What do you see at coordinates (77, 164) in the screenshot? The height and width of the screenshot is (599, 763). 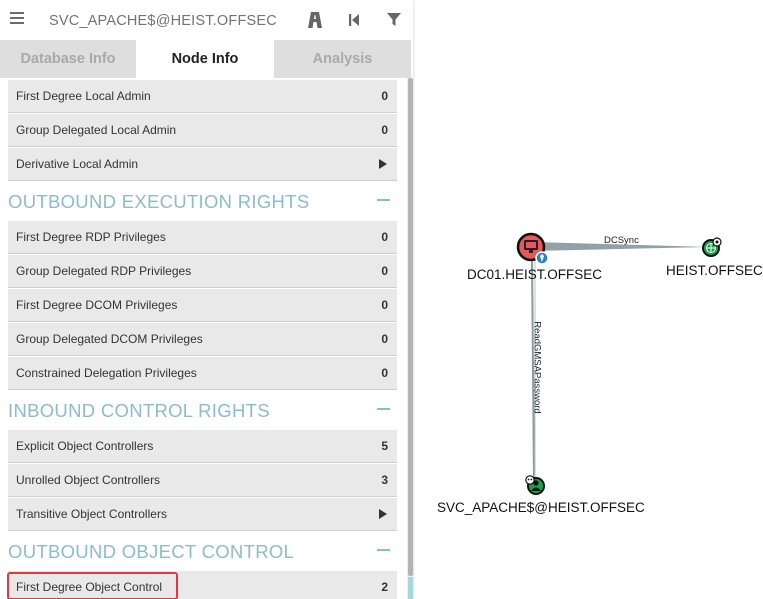 I see `row-label: Derivative Local Admin` at bounding box center [77, 164].